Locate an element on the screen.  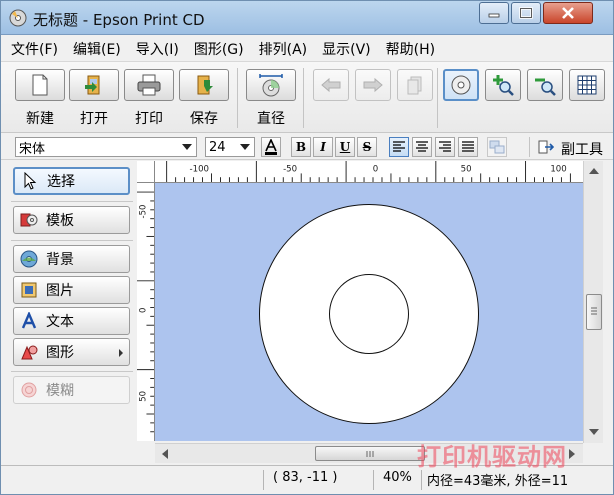
close-button is located at coordinates (568, 13).